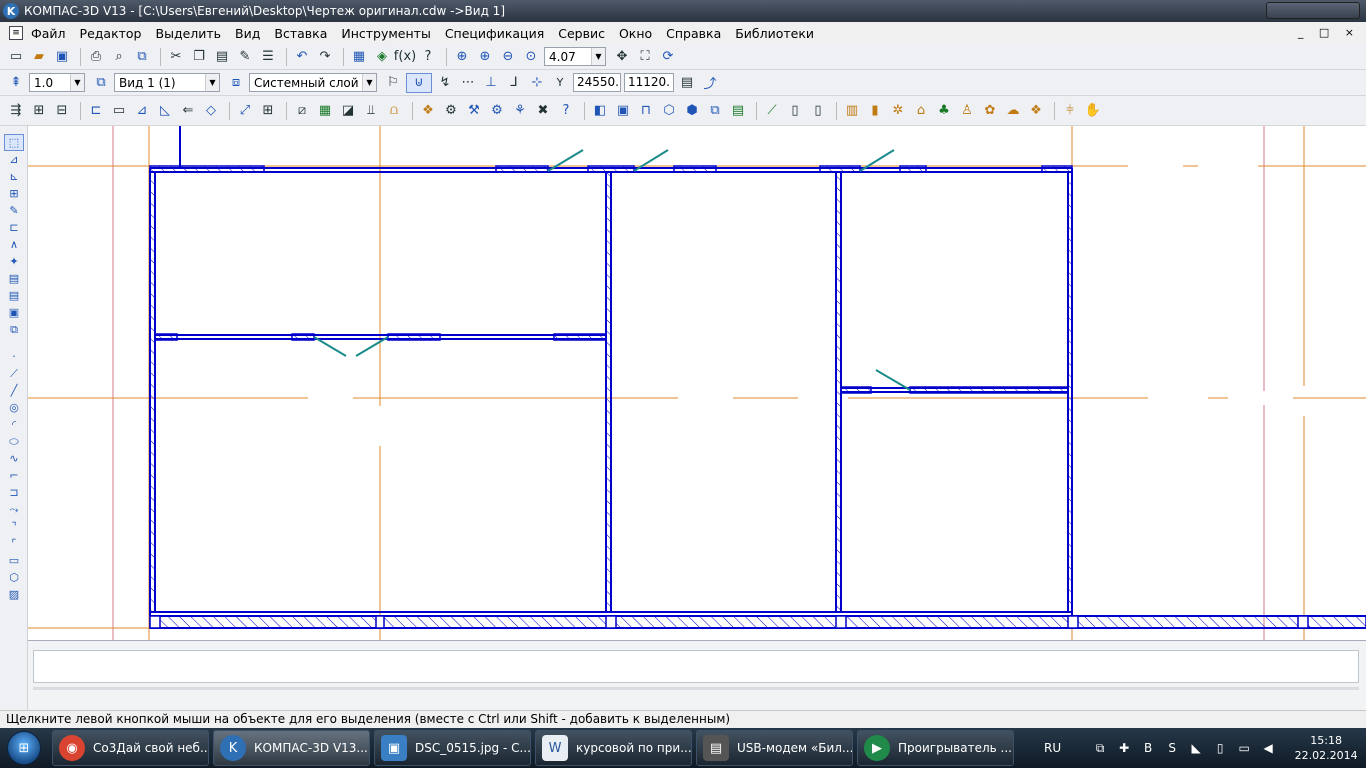  I want to click on antivirus-icon: ✚, so click(1124, 748).